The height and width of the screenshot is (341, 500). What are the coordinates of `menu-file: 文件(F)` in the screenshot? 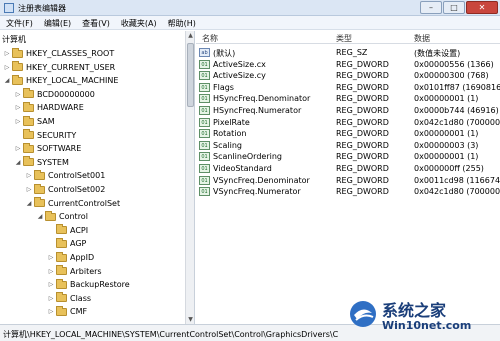 It's located at (19, 22).